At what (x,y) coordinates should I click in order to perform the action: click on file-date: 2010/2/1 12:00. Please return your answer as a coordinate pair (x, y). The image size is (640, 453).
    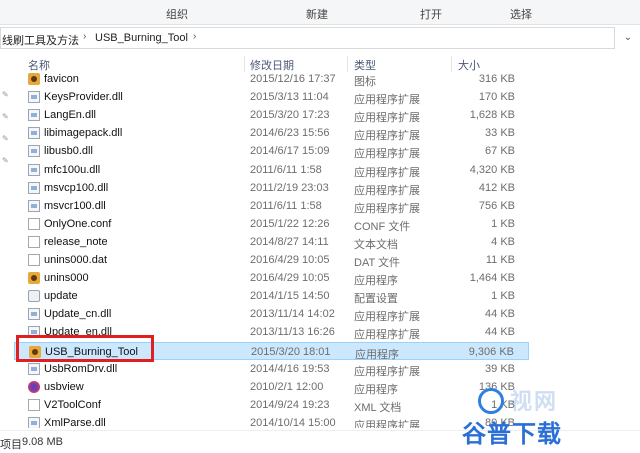
    Looking at the image, I should click on (287, 386).